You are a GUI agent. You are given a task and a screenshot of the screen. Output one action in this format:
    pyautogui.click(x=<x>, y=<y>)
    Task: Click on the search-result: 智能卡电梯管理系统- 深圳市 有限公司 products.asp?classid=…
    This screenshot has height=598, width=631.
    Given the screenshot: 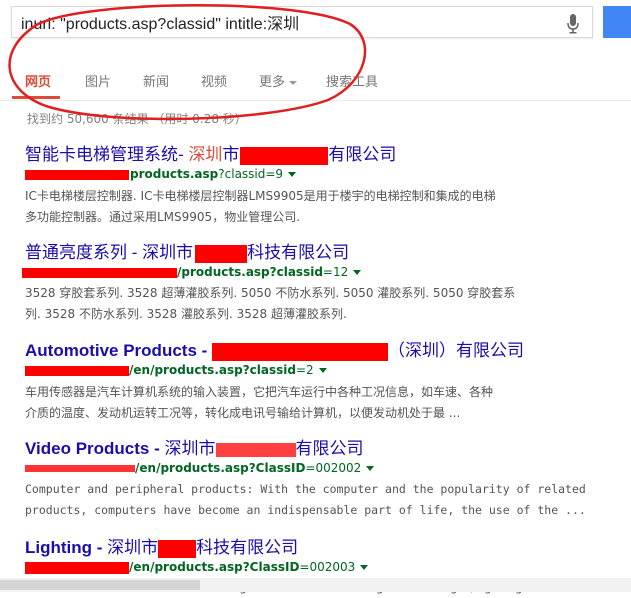 What is the action you would take?
    pyautogui.click(x=305, y=186)
    